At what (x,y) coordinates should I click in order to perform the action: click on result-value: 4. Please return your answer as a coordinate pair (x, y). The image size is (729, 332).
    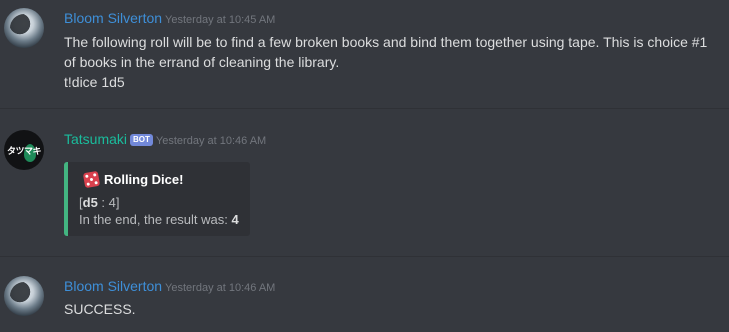
    Looking at the image, I should click on (235, 219).